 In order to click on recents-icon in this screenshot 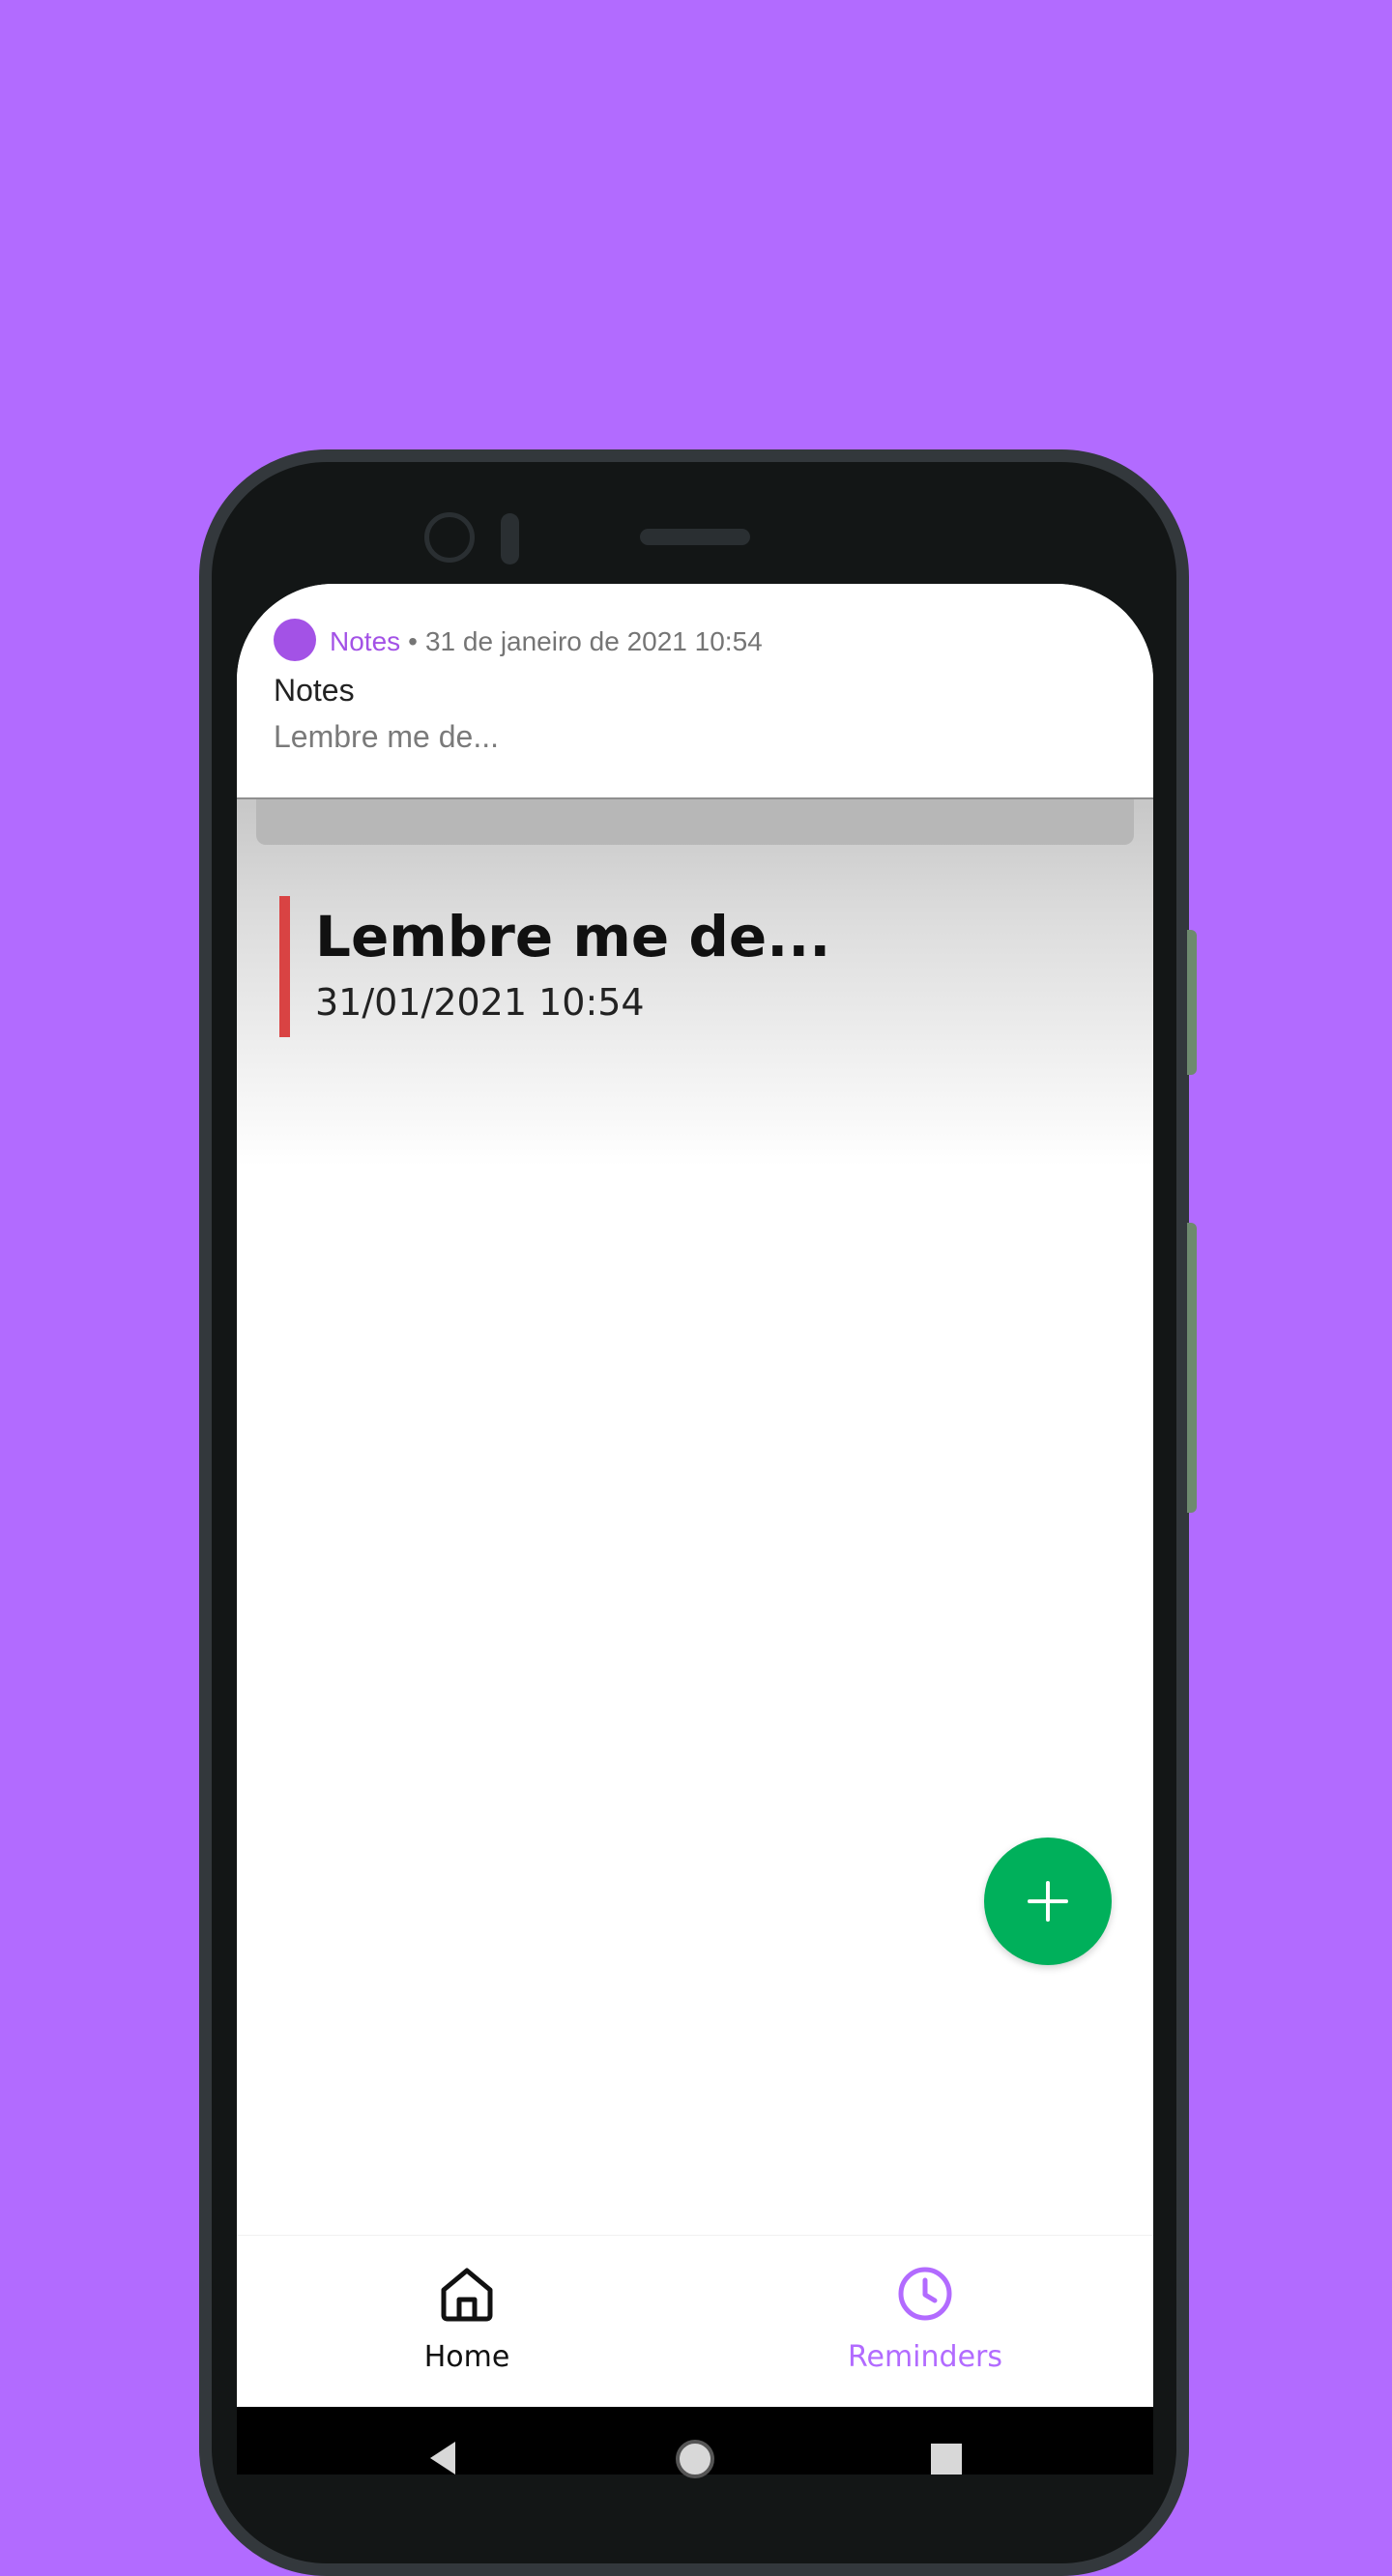, I will do `click(946, 2459)`.